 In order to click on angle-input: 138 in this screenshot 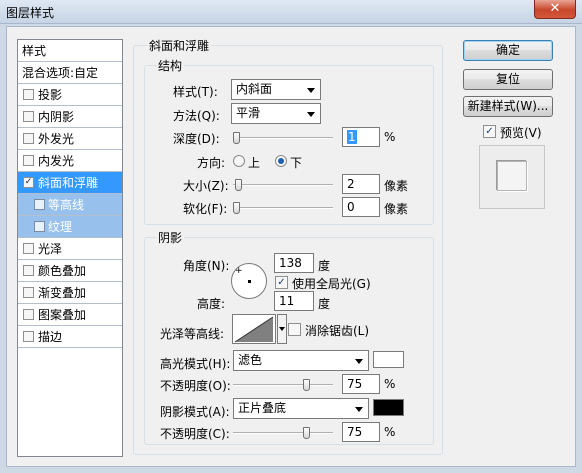, I will do `click(294, 263)`.